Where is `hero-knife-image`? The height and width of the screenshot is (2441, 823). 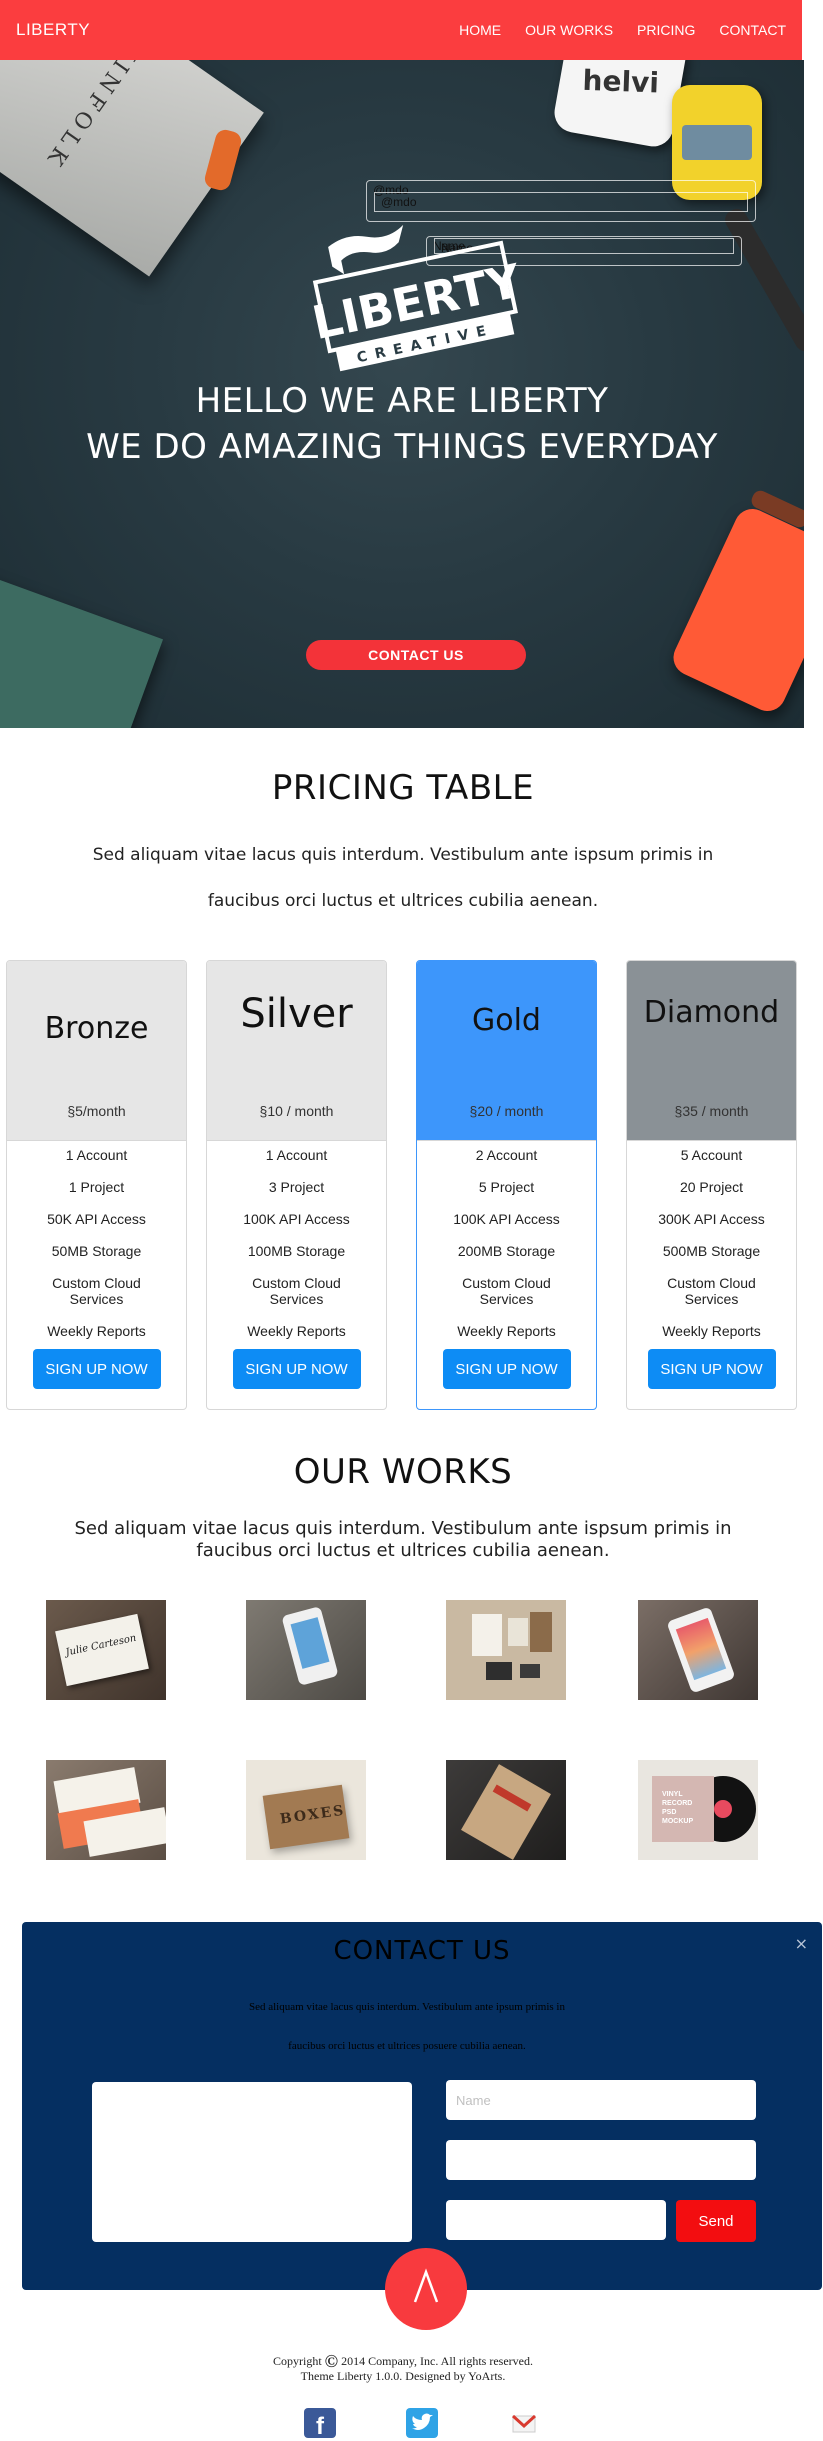 hero-knife-image is located at coordinates (762, 280).